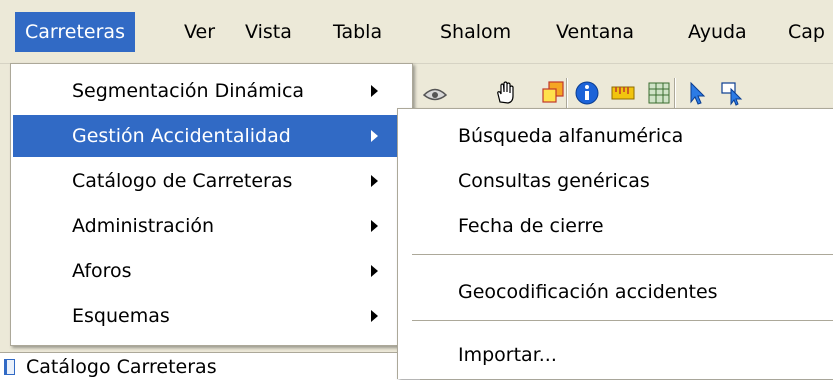  I want to click on menu-item-esquemas: Esquemas, so click(211, 316).